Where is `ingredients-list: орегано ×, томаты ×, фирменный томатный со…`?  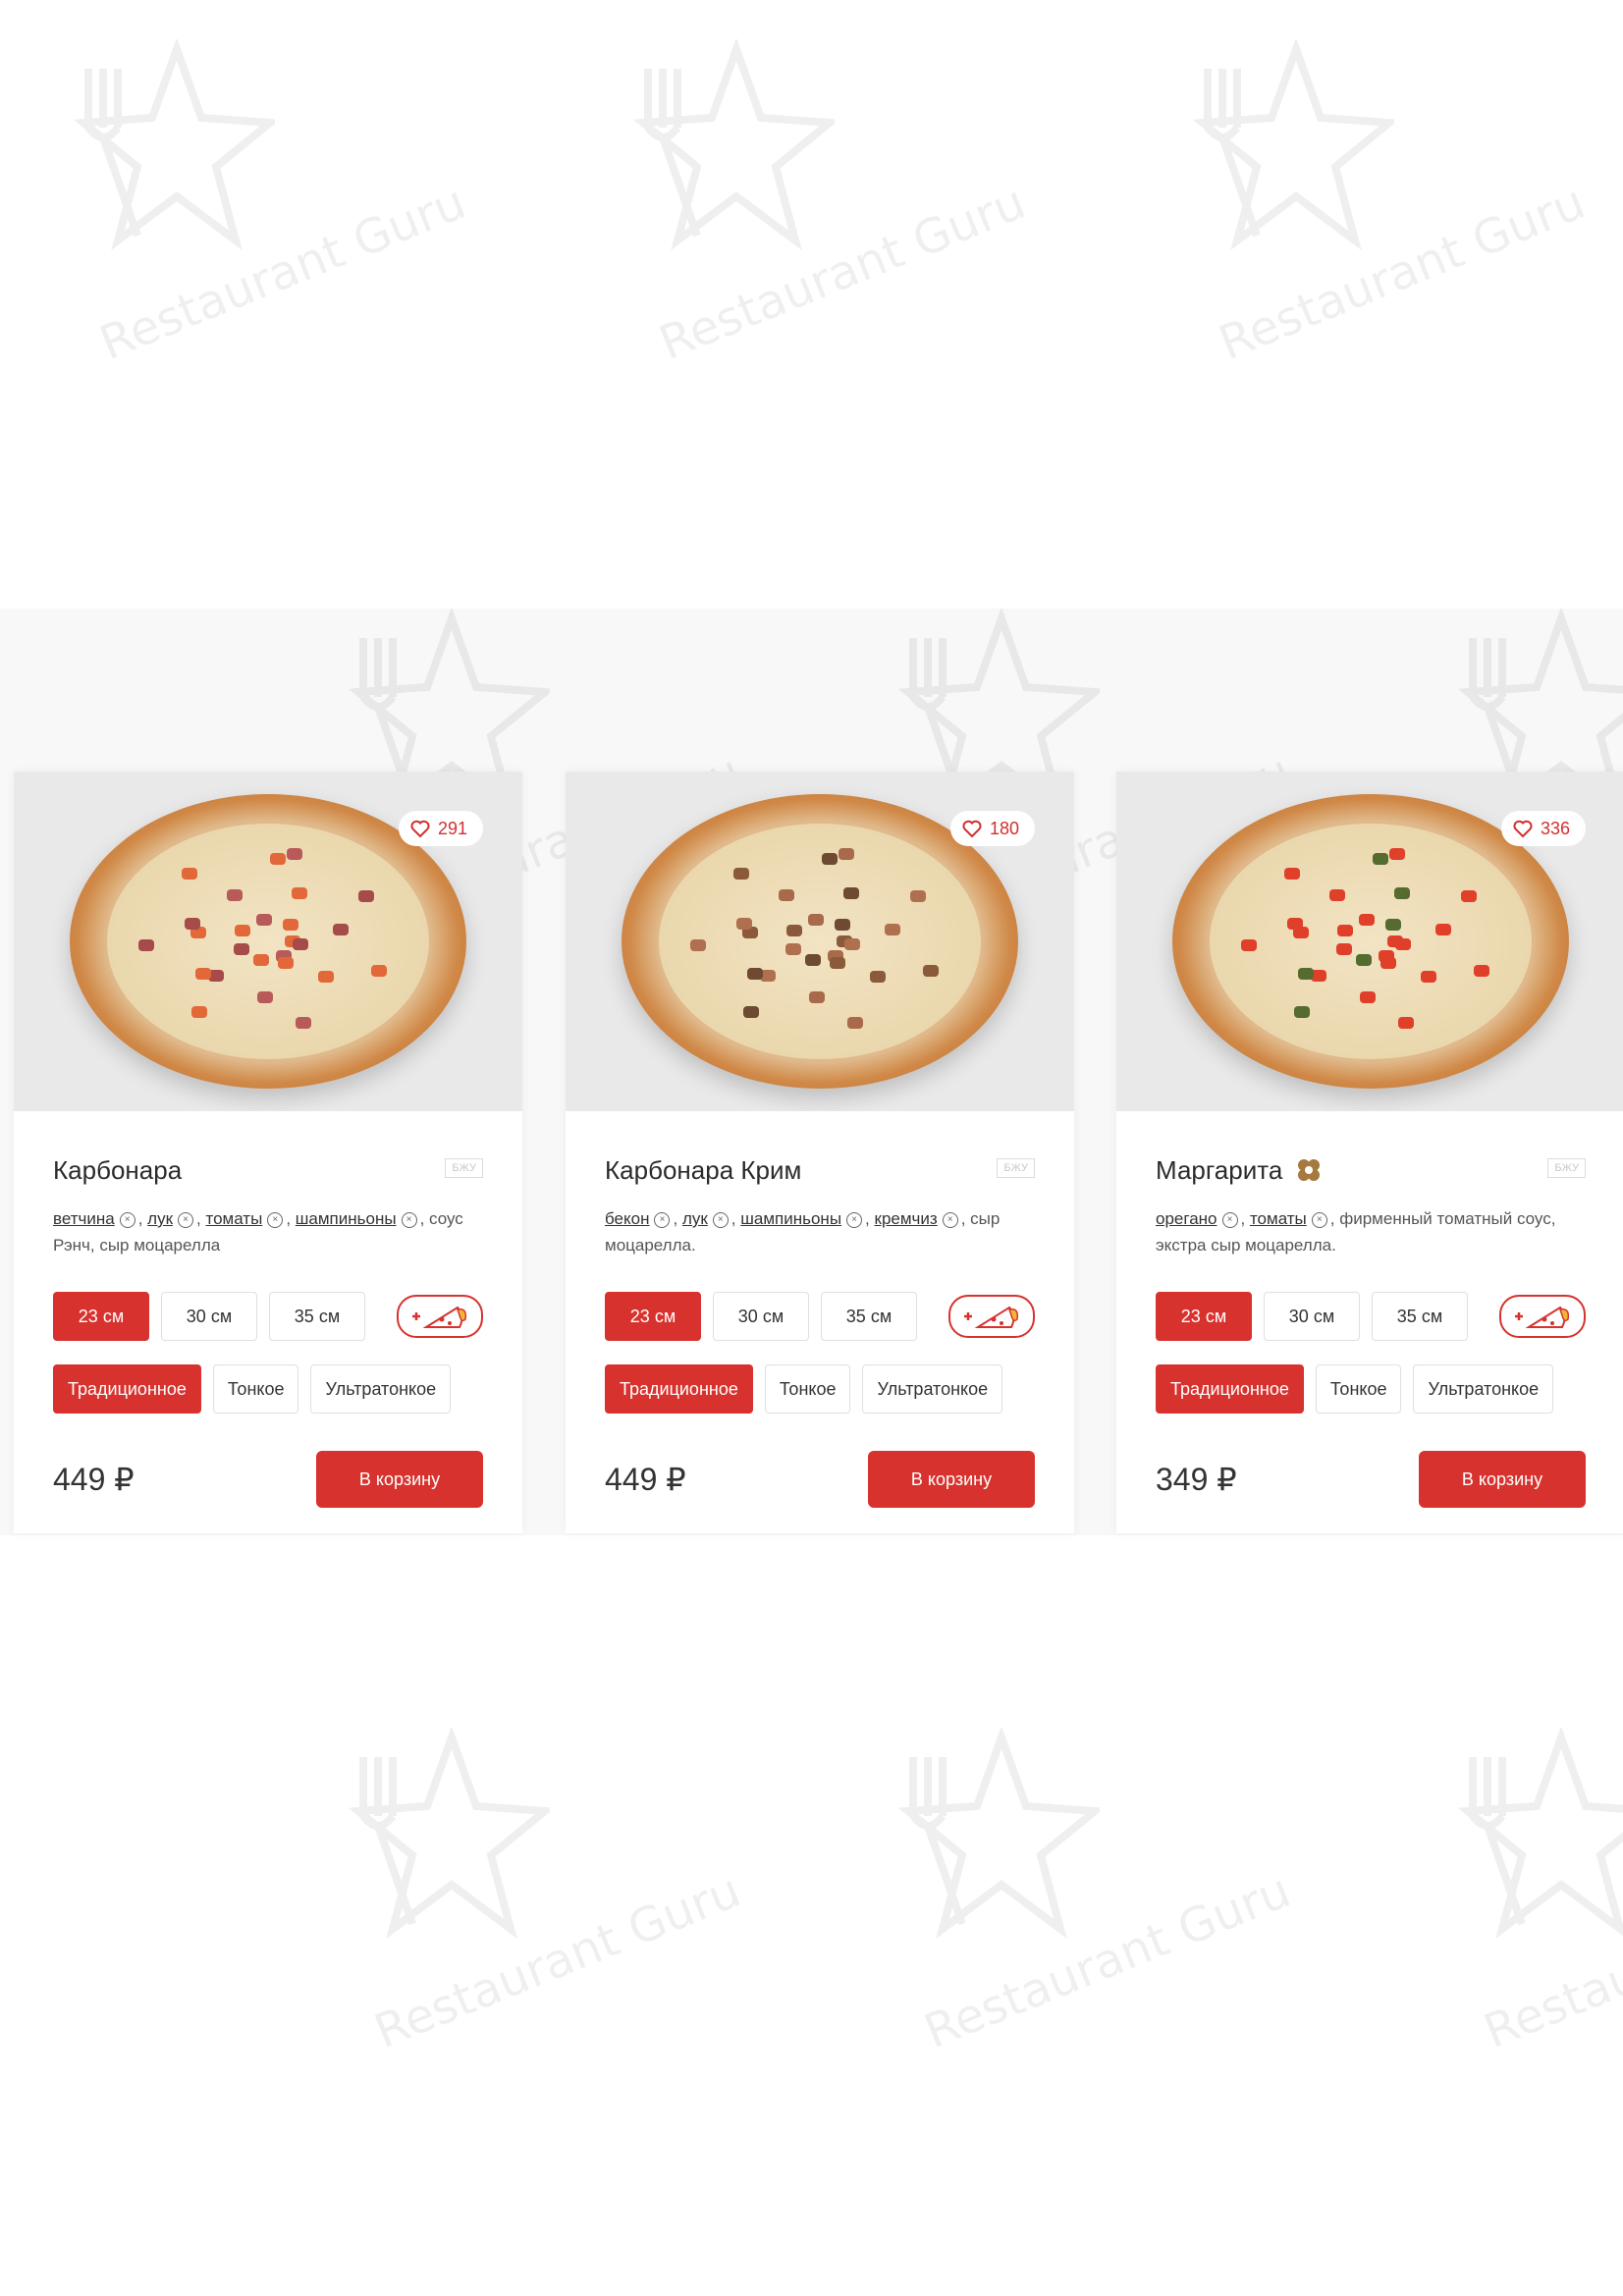 ingredients-list: орегано ×, томаты ×, фирменный томатный со… is located at coordinates (1371, 1232).